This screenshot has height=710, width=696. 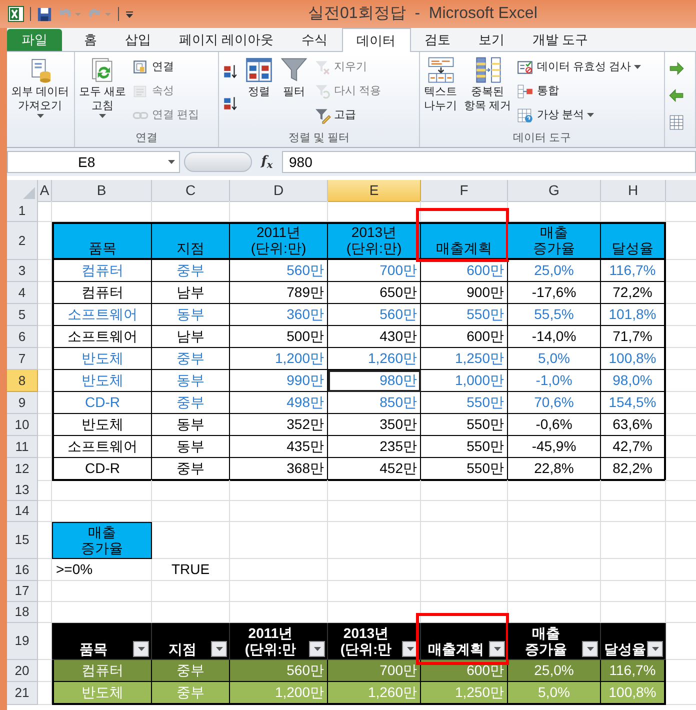 What do you see at coordinates (487, 93) in the screenshot?
I see `ribbon-button: 중복된 항목 제거` at bounding box center [487, 93].